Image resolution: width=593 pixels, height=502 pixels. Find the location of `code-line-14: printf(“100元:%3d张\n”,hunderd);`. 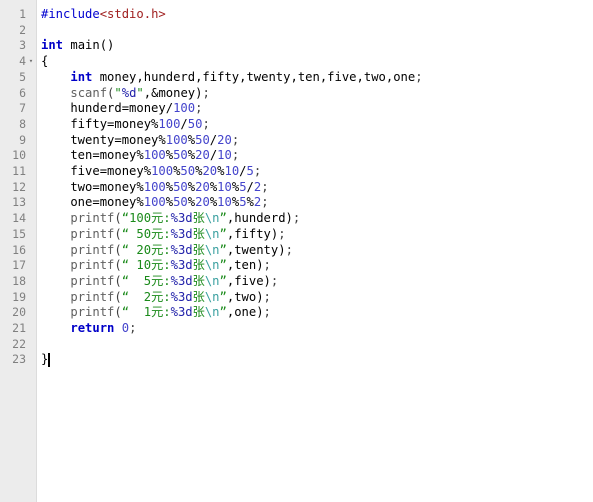

code-line-14: printf(“100元:%3d张\n”,hunderd); is located at coordinates (315, 219).